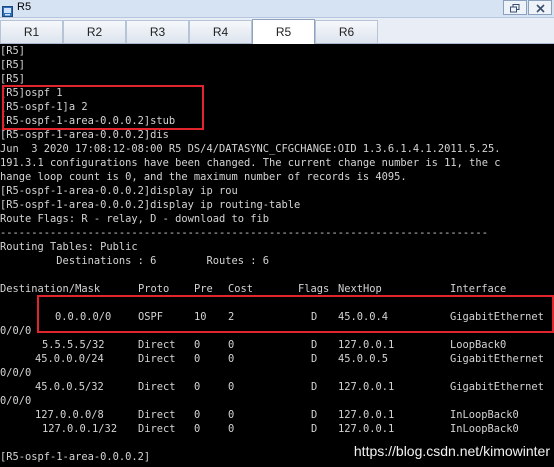  What do you see at coordinates (314, 289) in the screenshot?
I see `col-header-flags: Flags` at bounding box center [314, 289].